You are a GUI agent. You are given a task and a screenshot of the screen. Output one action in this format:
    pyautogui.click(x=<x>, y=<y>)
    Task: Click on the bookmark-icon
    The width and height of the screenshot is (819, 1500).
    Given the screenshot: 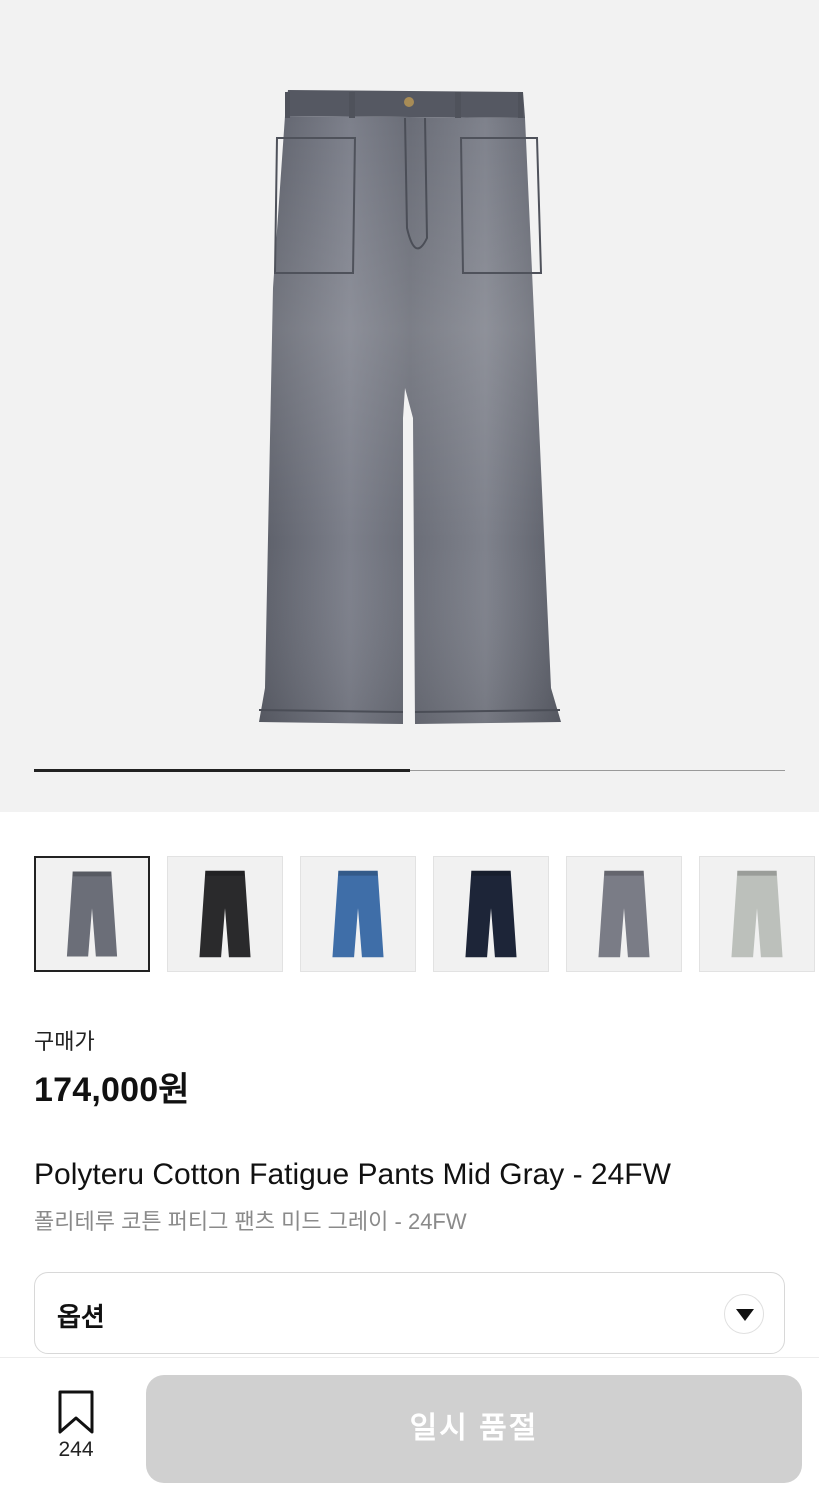 What is the action you would take?
    pyautogui.click(x=76, y=1412)
    